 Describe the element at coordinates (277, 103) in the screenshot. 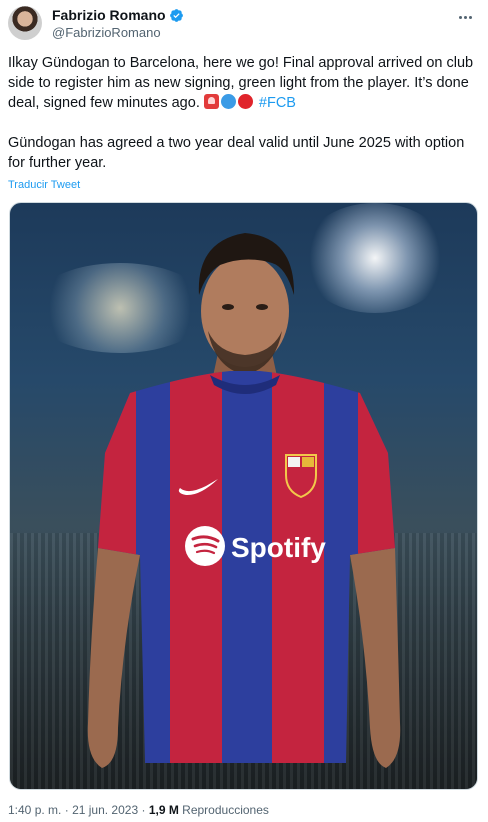

I see `hashtag-link: #FCB` at that location.